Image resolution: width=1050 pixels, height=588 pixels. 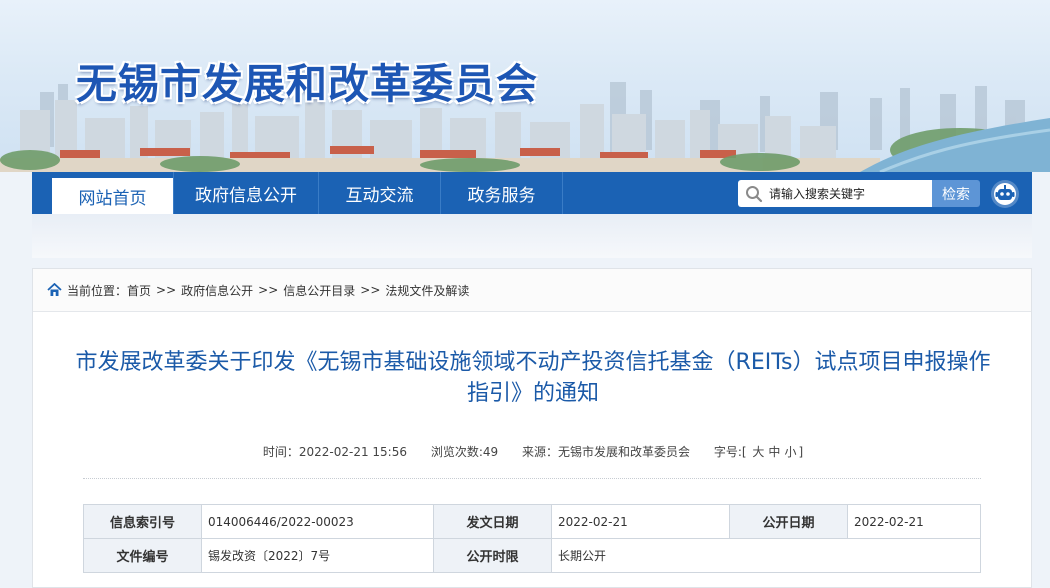 I want to click on public-date-label: 公开日期, so click(x=788, y=521).